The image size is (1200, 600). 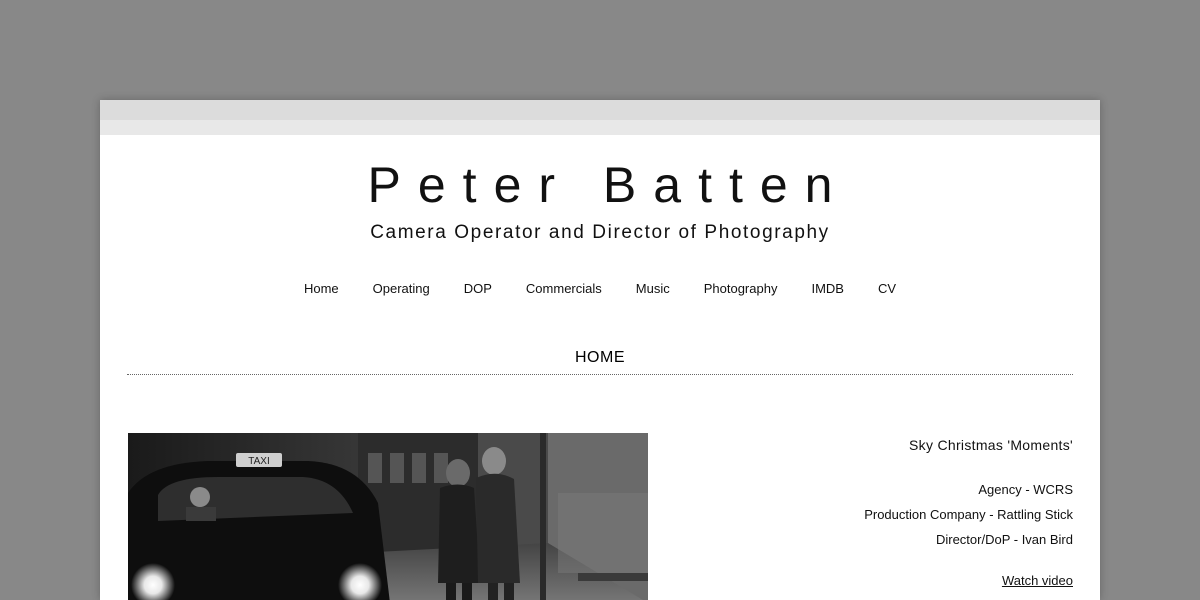 What do you see at coordinates (478, 288) in the screenshot?
I see `nav-dop: DOP` at bounding box center [478, 288].